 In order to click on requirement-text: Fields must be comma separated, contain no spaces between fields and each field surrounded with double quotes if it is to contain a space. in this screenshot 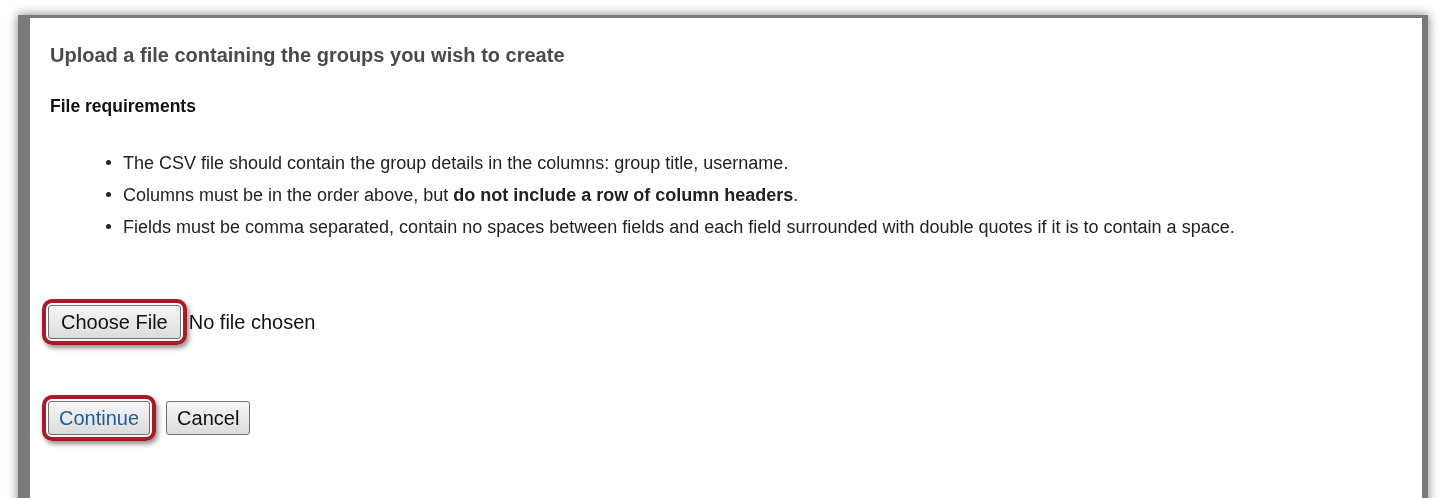, I will do `click(679, 227)`.